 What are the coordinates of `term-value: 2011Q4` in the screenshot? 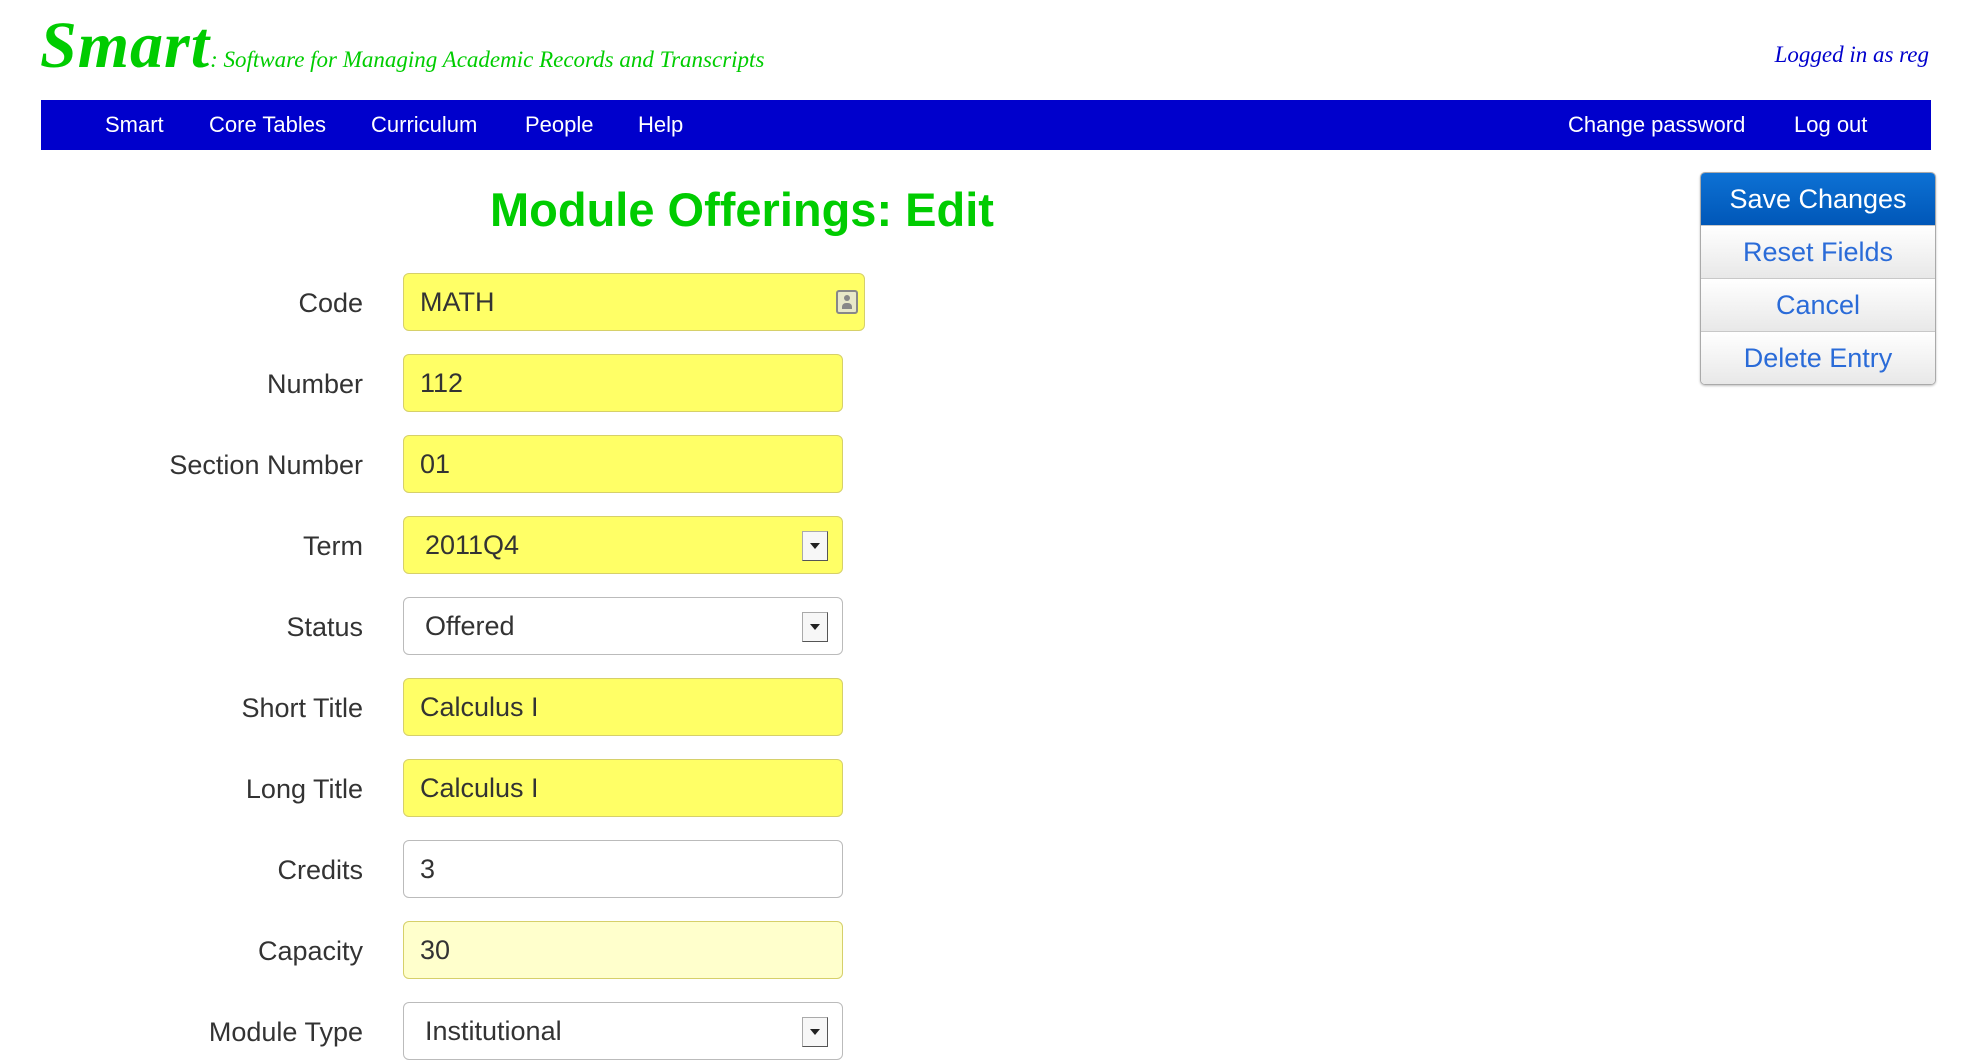 It's located at (472, 545).